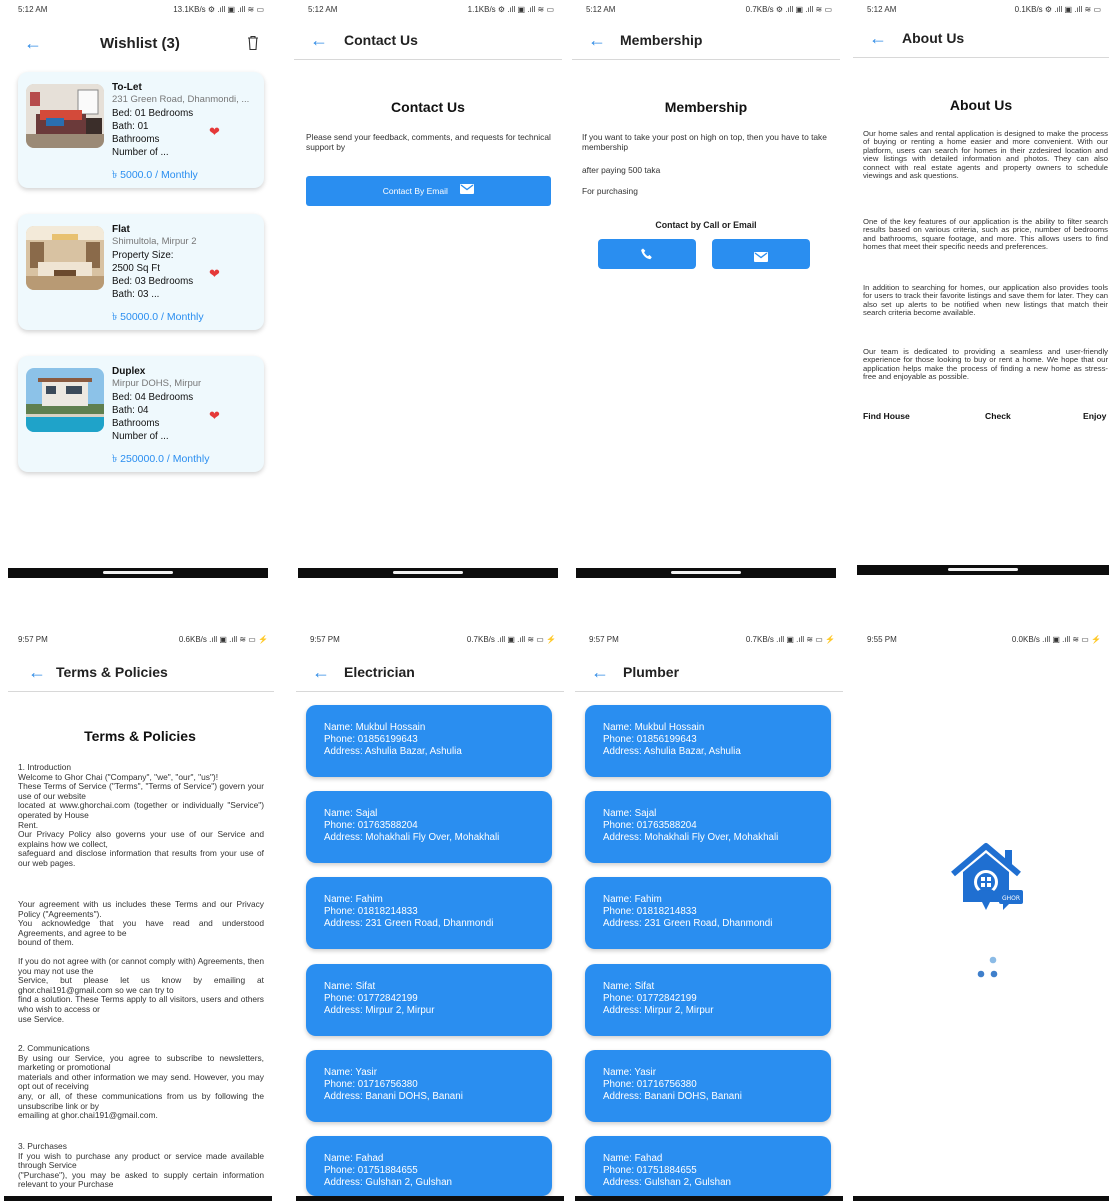 The width and height of the screenshot is (1109, 1201). I want to click on mail-icon, so click(467, 191).